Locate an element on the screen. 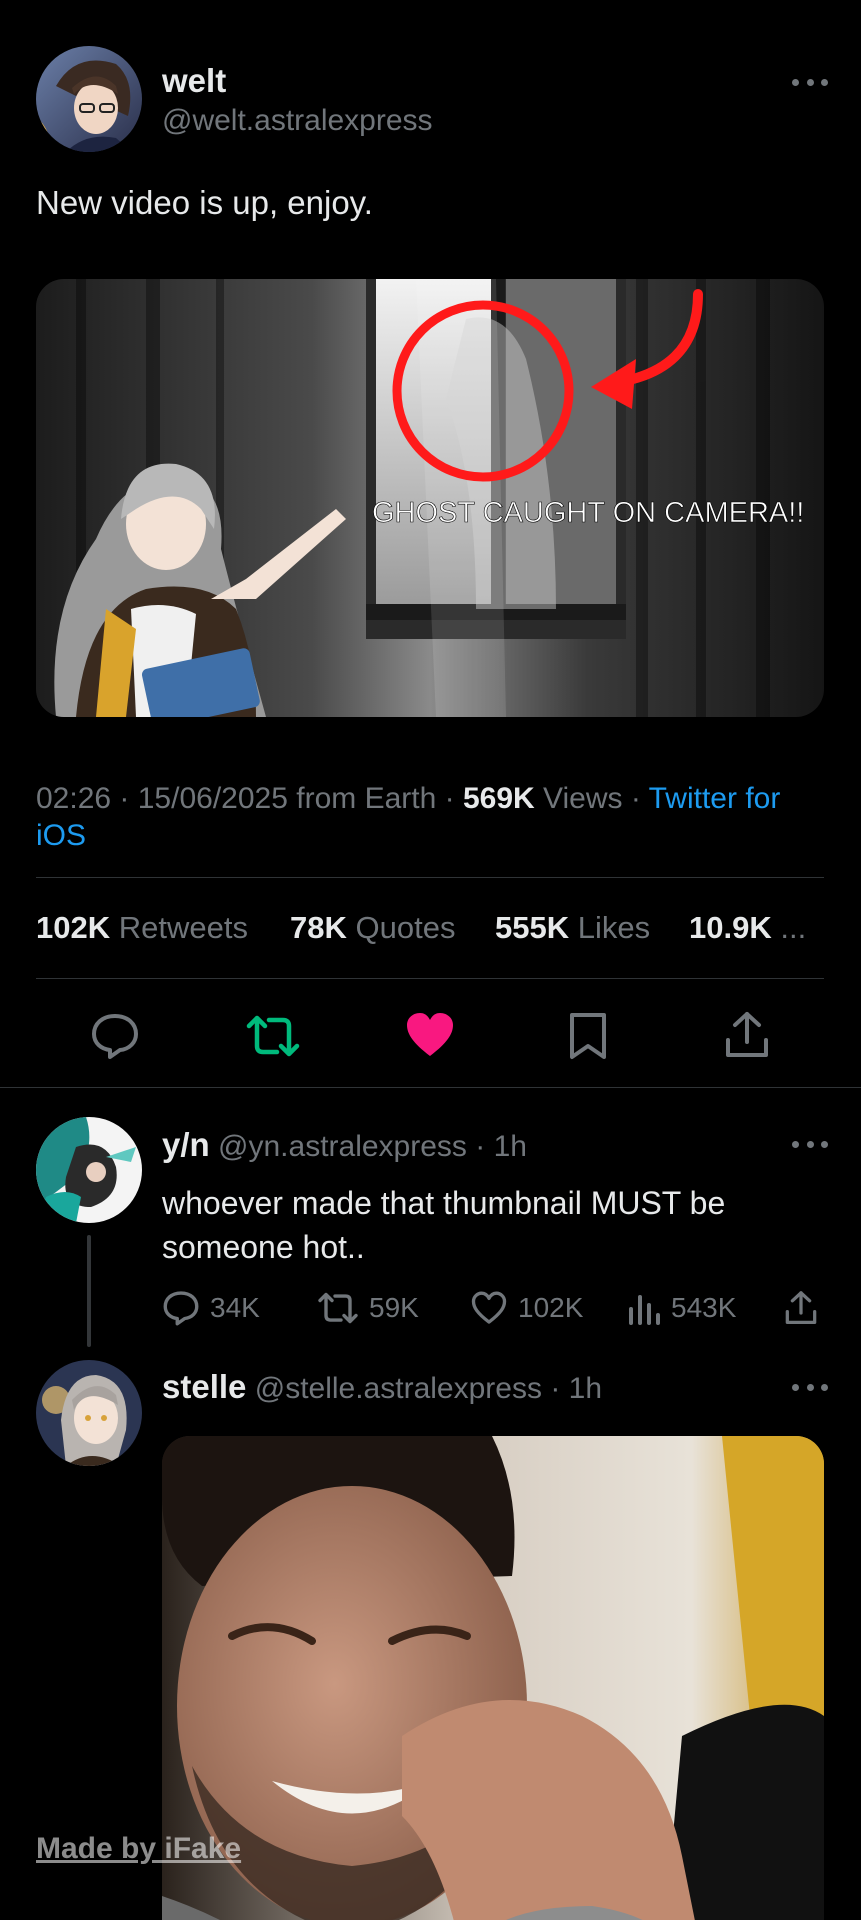  reply2-header: stelle @stelle.astralexpress · 1h is located at coordinates (382, 1387).